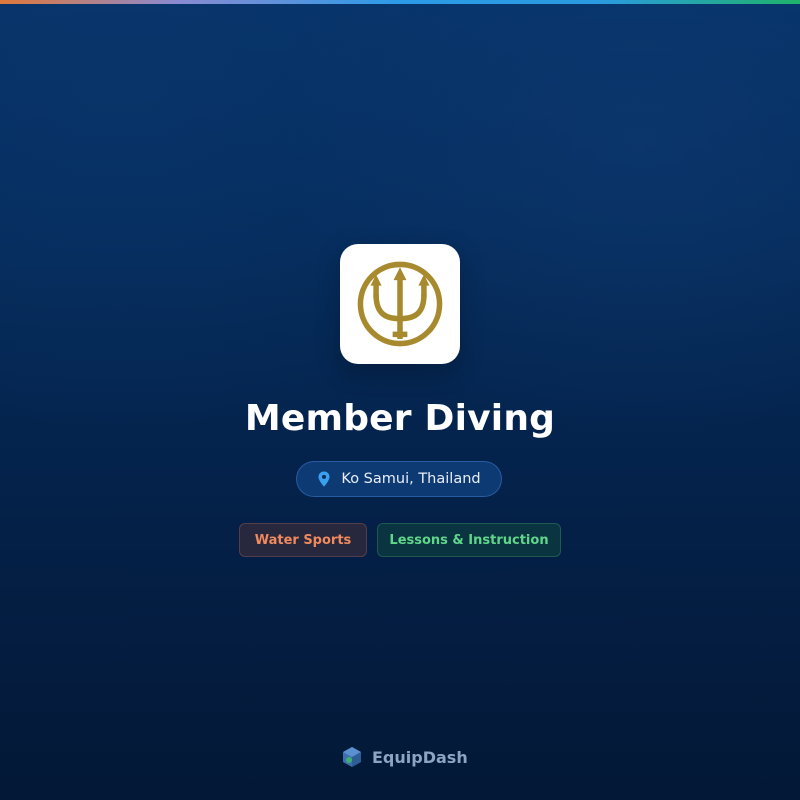 The height and width of the screenshot is (800, 800). I want to click on business-name: Member Diving, so click(400, 418).